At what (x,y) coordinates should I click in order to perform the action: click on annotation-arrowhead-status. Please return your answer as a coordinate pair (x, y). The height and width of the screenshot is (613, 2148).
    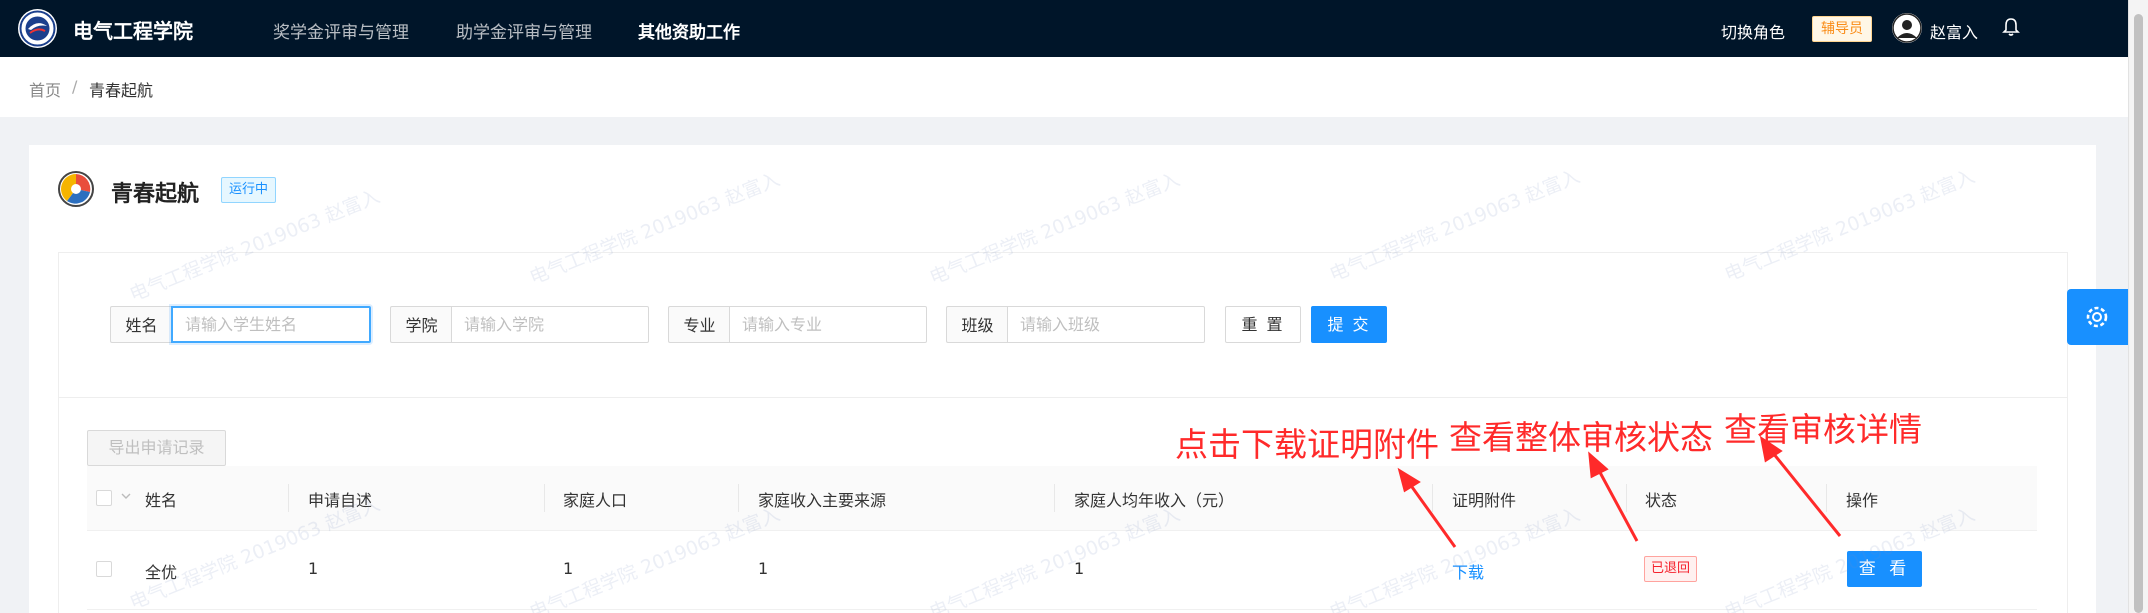
    Looking at the image, I should click on (1598, 465).